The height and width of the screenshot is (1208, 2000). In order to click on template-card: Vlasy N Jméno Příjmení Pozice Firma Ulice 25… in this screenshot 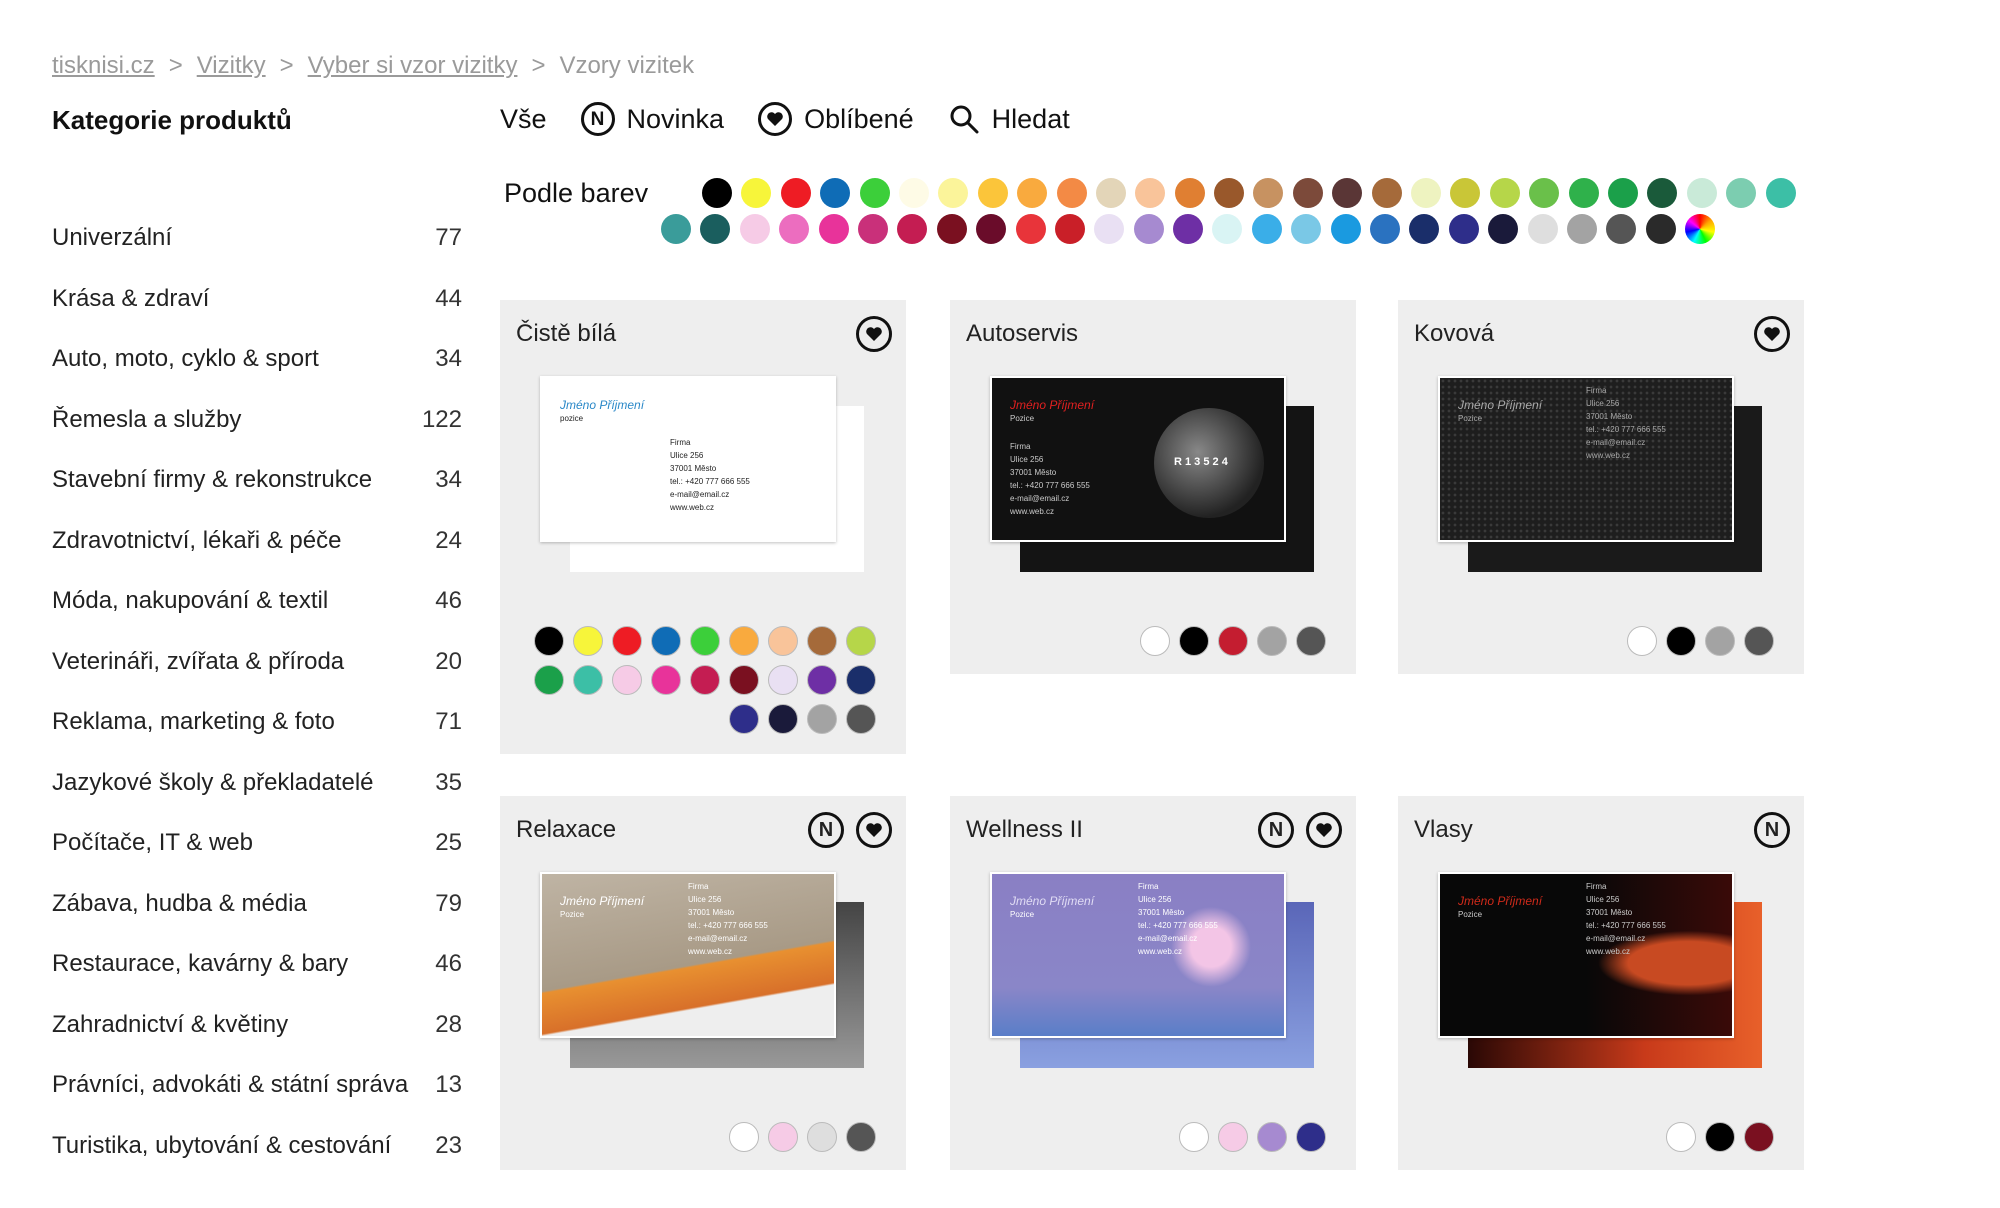, I will do `click(1601, 983)`.